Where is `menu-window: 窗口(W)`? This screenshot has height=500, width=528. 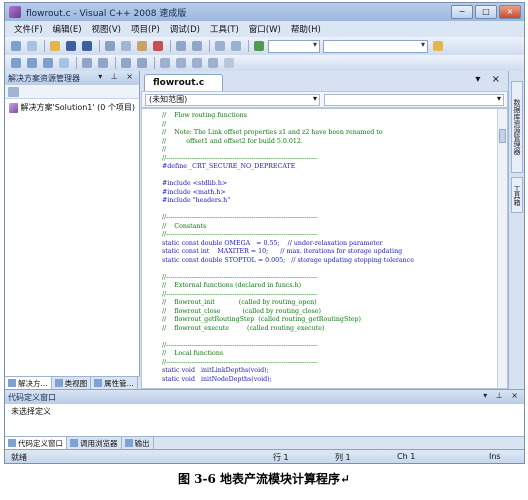 menu-window: 窗口(W) is located at coordinates (265, 29).